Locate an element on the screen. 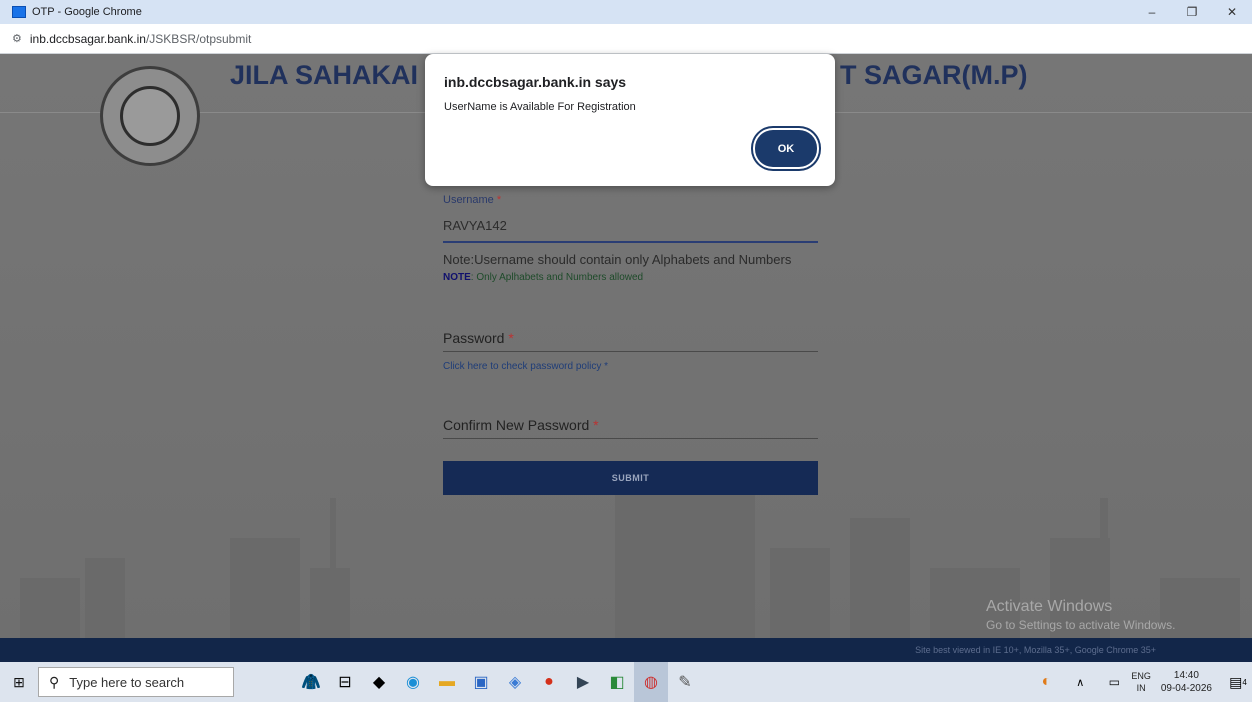 This screenshot has height=702, width=1252. username-input: RAVYA142 is located at coordinates (630, 230).